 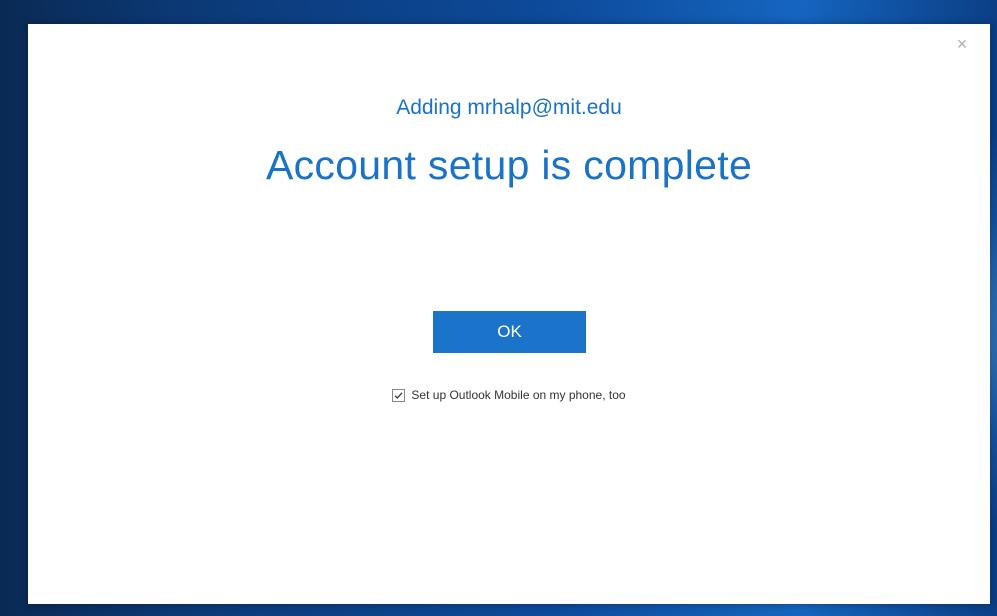 I want to click on outlook-mobile-option: Set up Outlook Mobile on my phone, too, so click(x=509, y=395).